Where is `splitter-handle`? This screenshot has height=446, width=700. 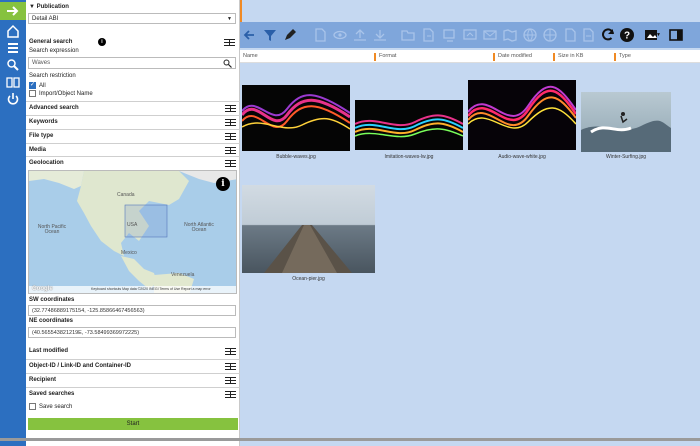
splitter-handle is located at coordinates (241, 11).